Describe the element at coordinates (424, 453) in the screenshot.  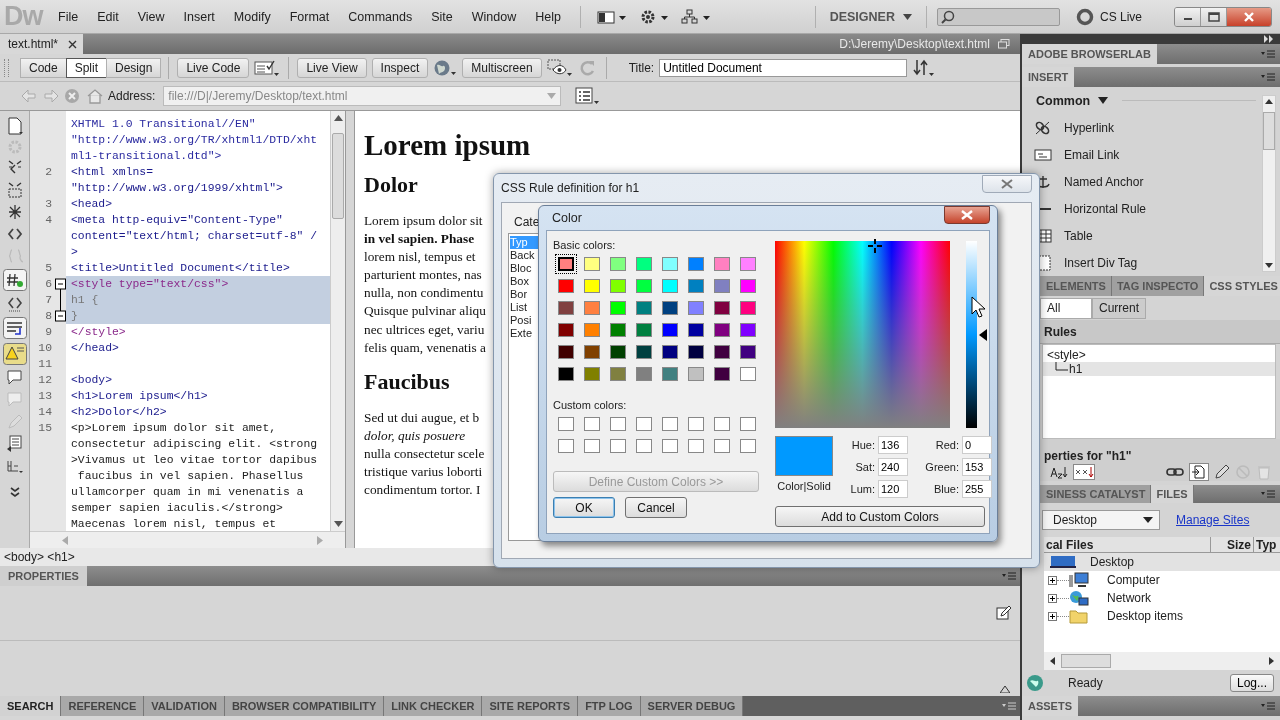
I see `paragraph-line: nulla consectetur scele` at that location.